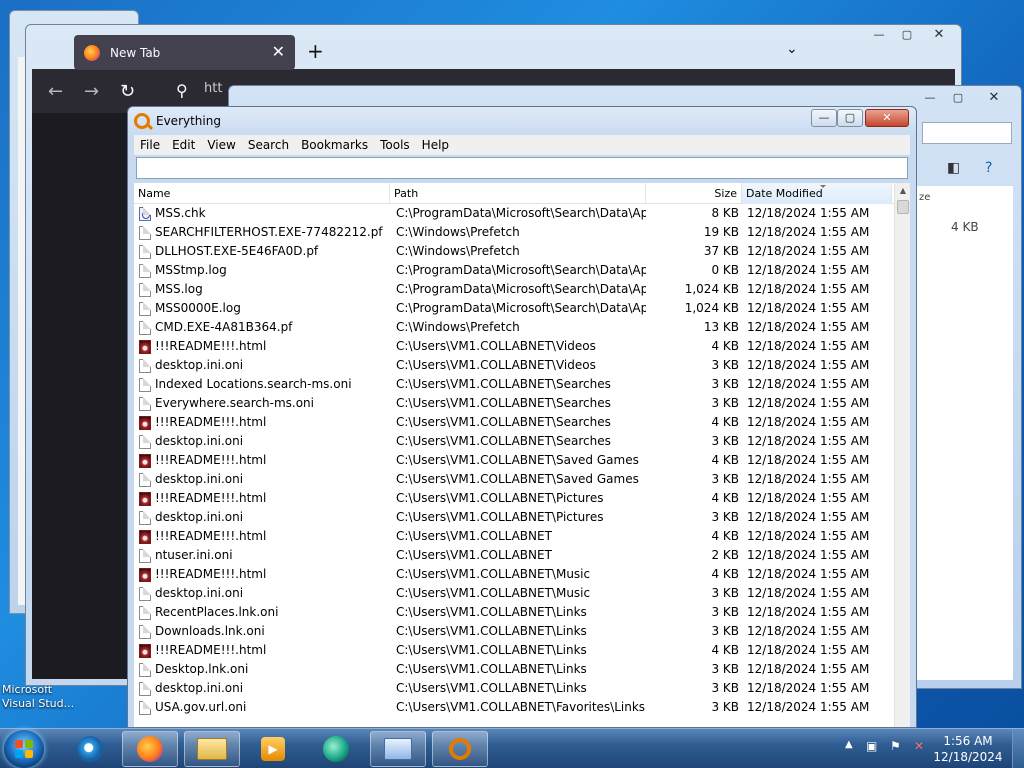  I want to click on system-clock: 1:56 AM 12/18/2024, so click(968, 749).